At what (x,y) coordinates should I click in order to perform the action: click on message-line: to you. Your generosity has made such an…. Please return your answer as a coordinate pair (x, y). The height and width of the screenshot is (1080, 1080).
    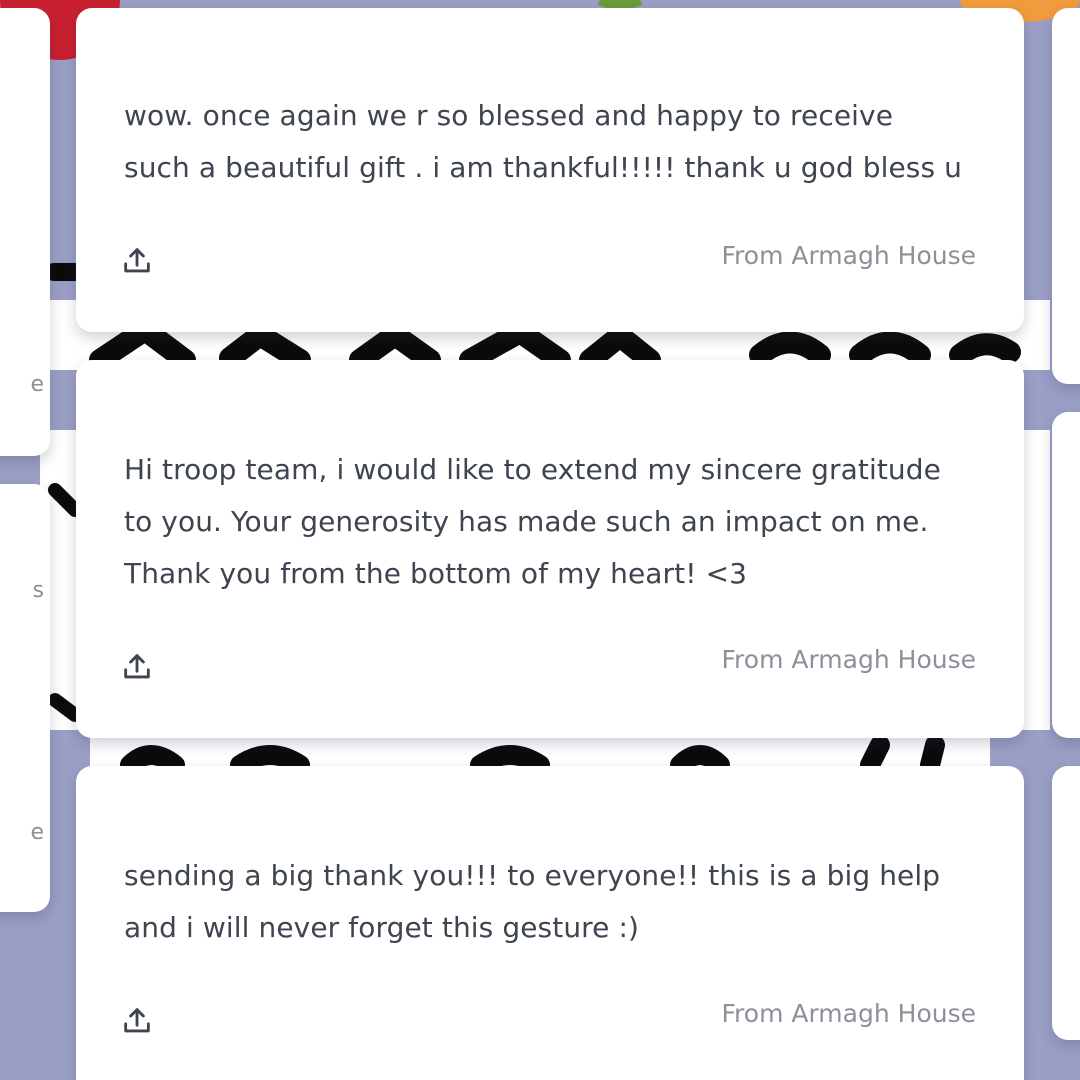
    Looking at the image, I should click on (526, 521).